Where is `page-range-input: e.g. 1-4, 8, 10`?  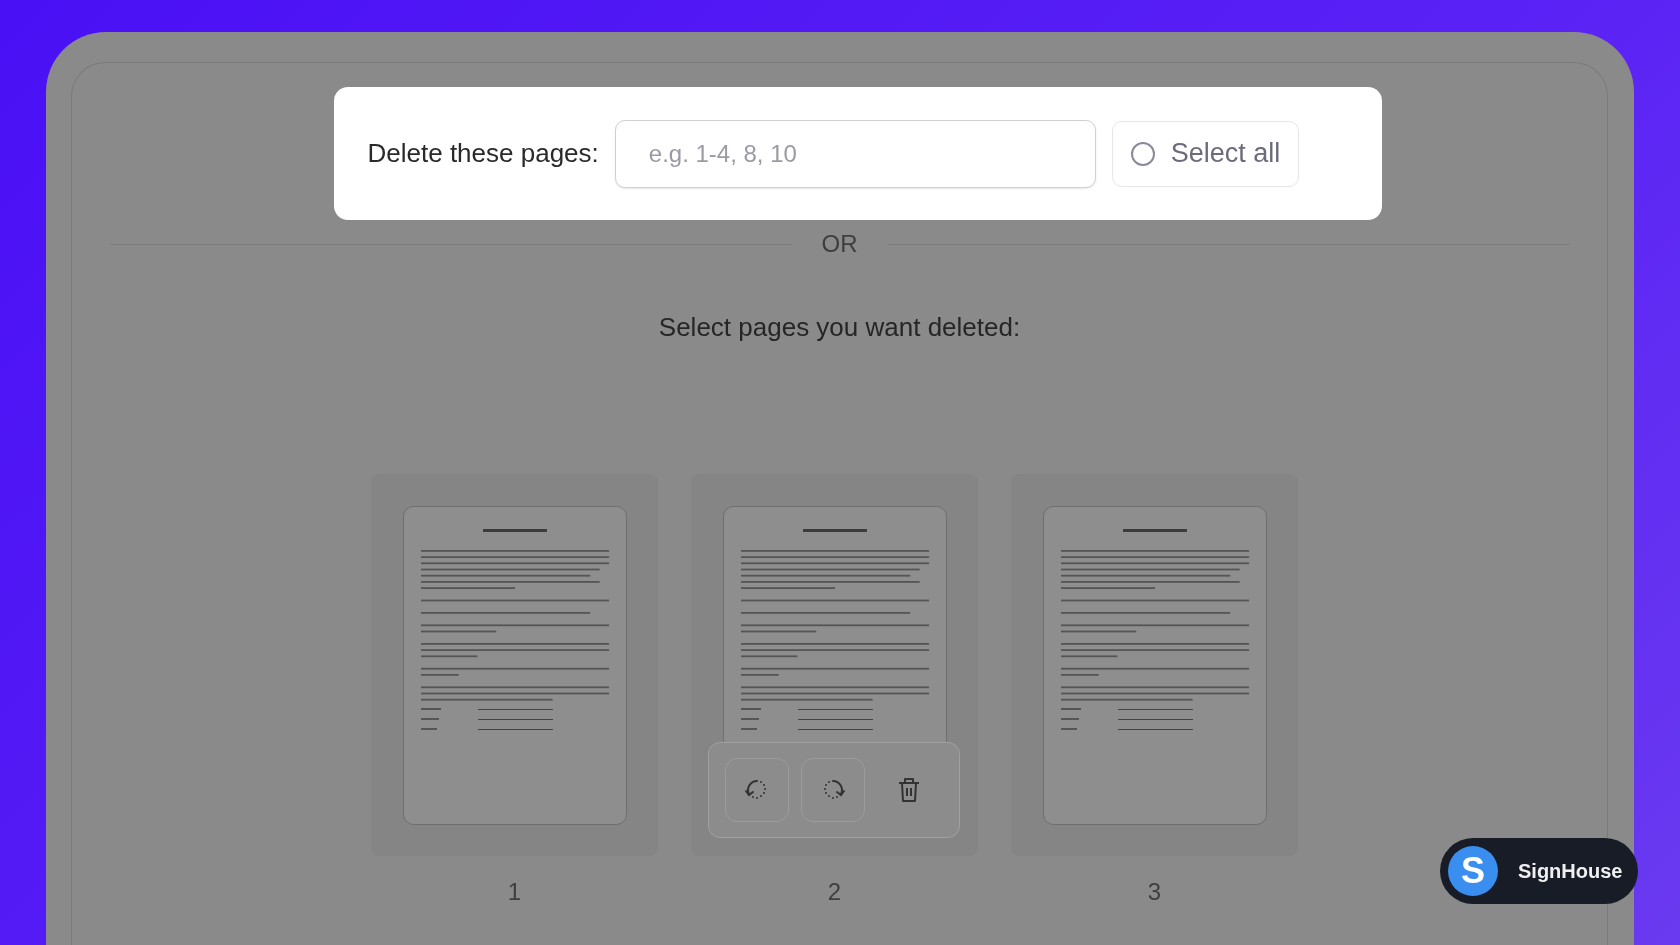
page-range-input: e.g. 1-4, 8, 10 is located at coordinates (855, 153).